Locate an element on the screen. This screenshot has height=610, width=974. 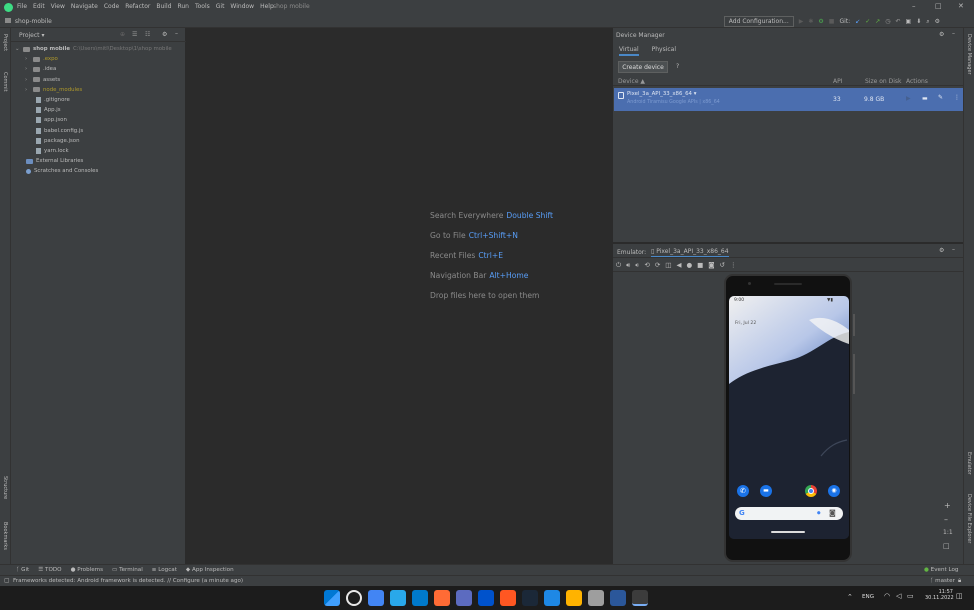
tree-item: Scratches and Consoles is located at coordinates (93, 171).